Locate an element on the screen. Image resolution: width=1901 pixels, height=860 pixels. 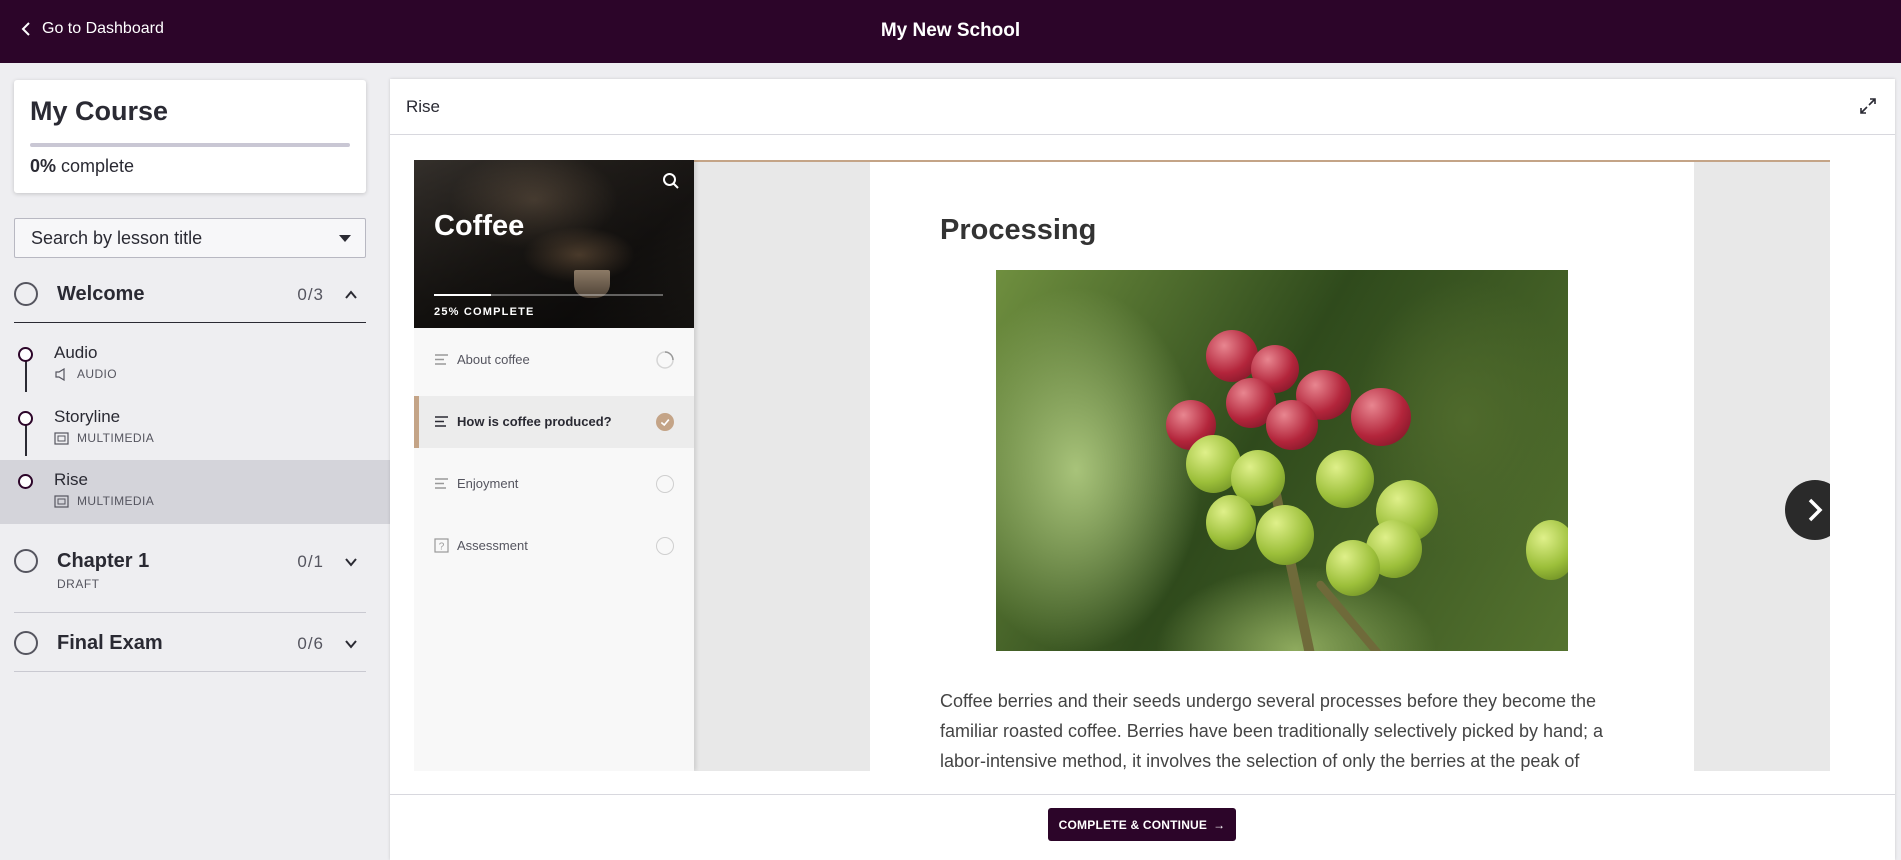
footer-bar: COMPLETE & CONTINUE → is located at coordinates (1142, 827).